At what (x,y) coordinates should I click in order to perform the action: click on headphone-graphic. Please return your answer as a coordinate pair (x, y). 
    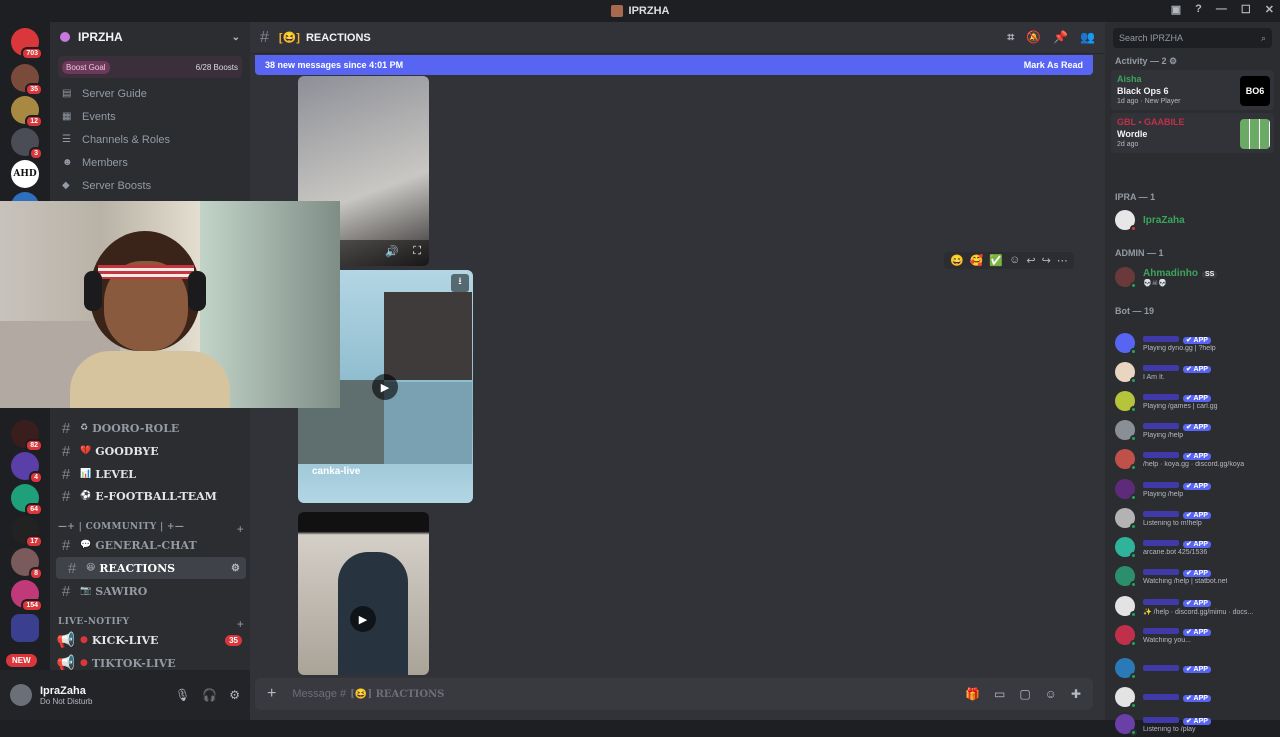
    Looking at the image, I should click on (93, 291).